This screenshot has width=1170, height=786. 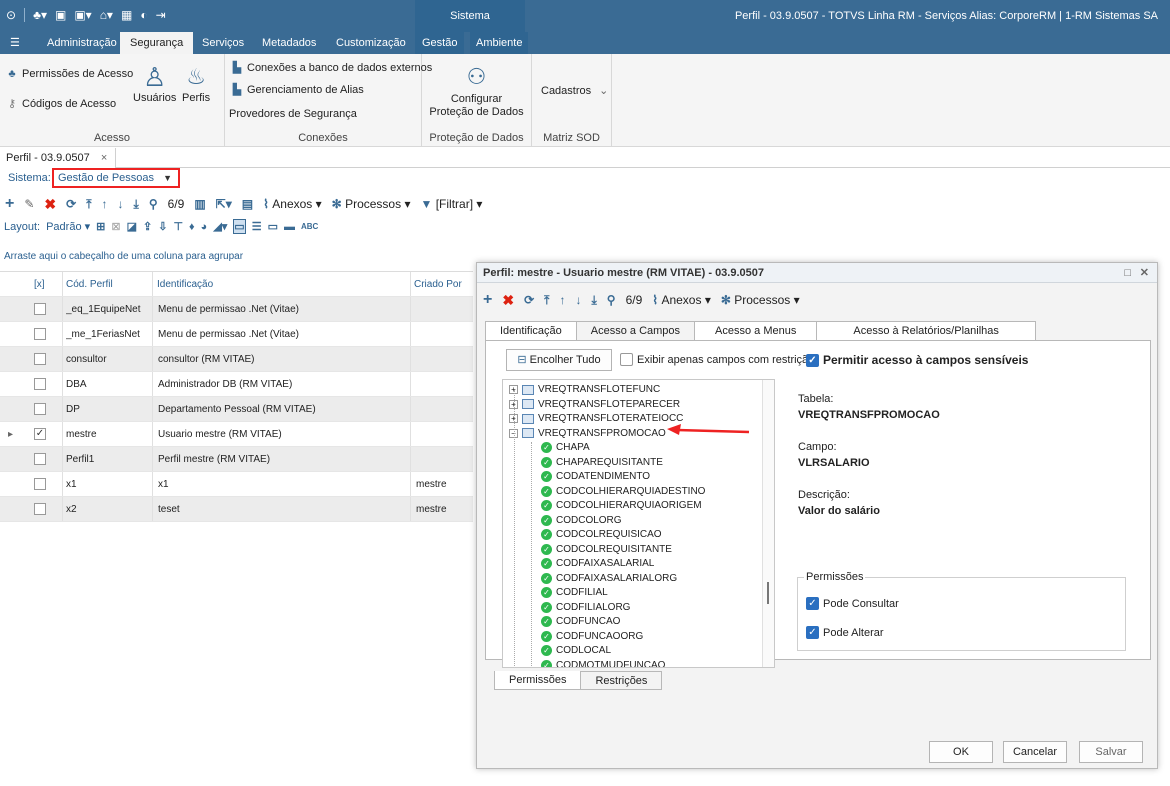 What do you see at coordinates (609, 578) in the screenshot?
I see `tree-field-node: ✓ CODFAIXASALARIALORG` at bounding box center [609, 578].